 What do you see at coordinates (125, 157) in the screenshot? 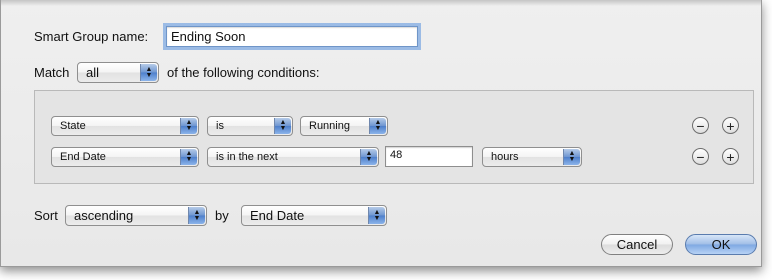
I see `condition-2-field-popup: End Date ▲ ▼` at bounding box center [125, 157].